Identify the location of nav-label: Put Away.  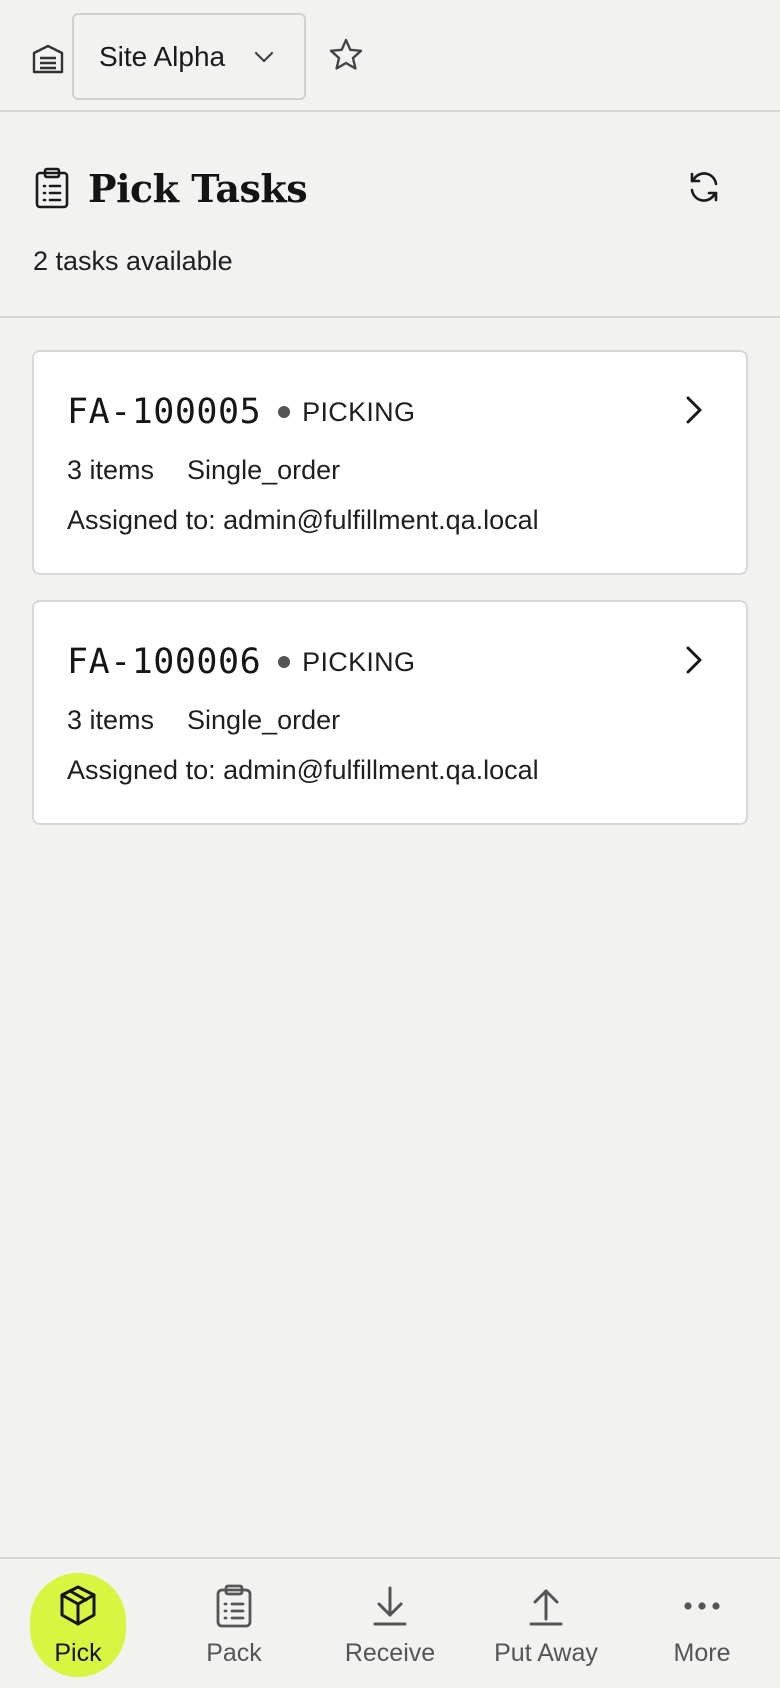
(546, 1653).